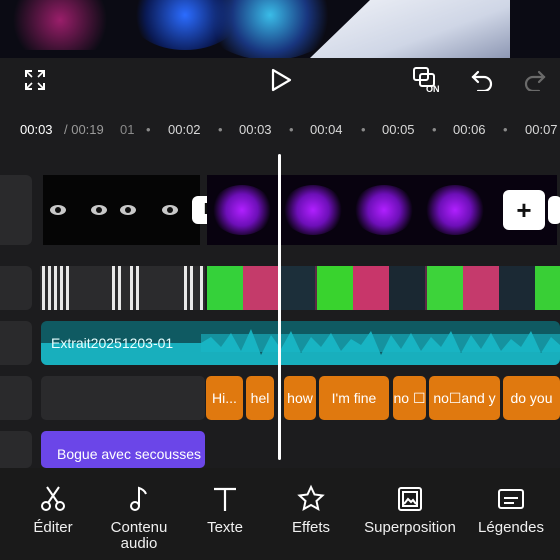 The image size is (560, 560). Describe the element at coordinates (121, 210) in the screenshot. I see `video-clip-eyes` at that location.